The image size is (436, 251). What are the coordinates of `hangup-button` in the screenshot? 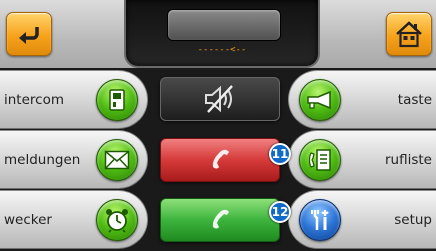 It's located at (220, 160).